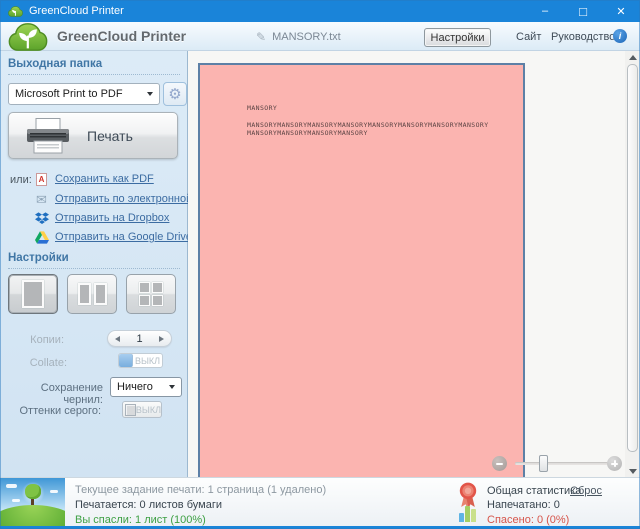 Image resolution: width=640 pixels, height=529 pixels. I want to click on output-folder-title: Выходная папка, so click(55, 64).